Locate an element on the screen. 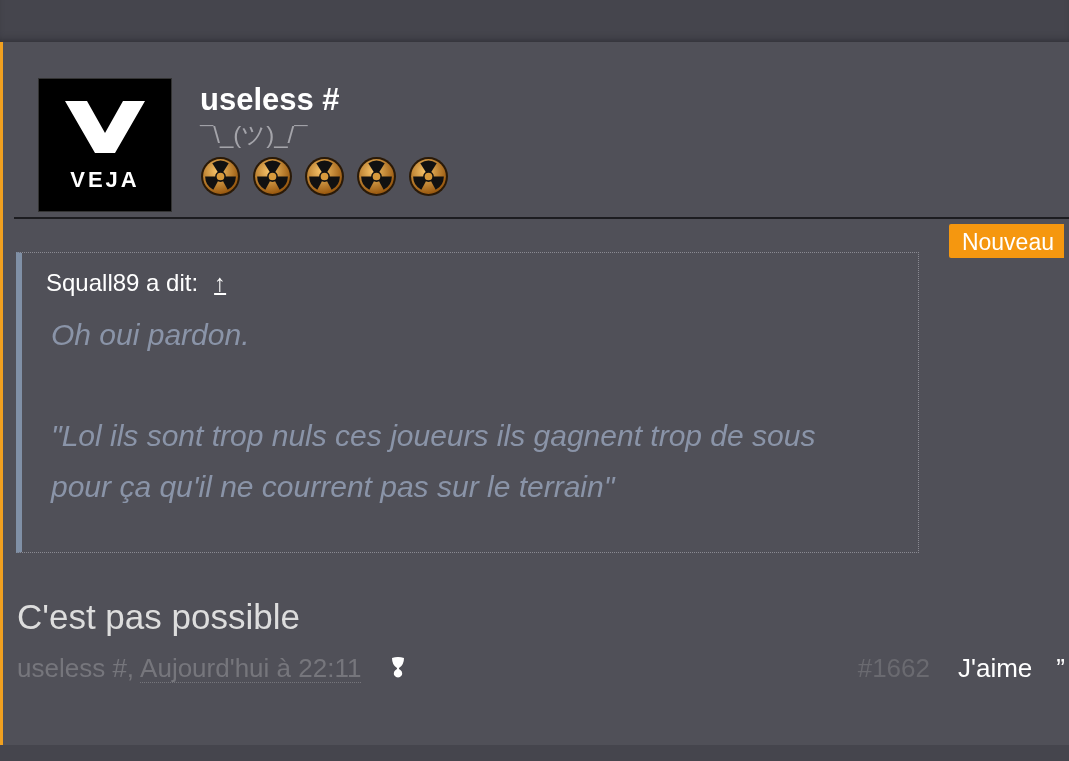 This screenshot has height=761, width=1069. author-name: useless # is located at coordinates (324, 100).